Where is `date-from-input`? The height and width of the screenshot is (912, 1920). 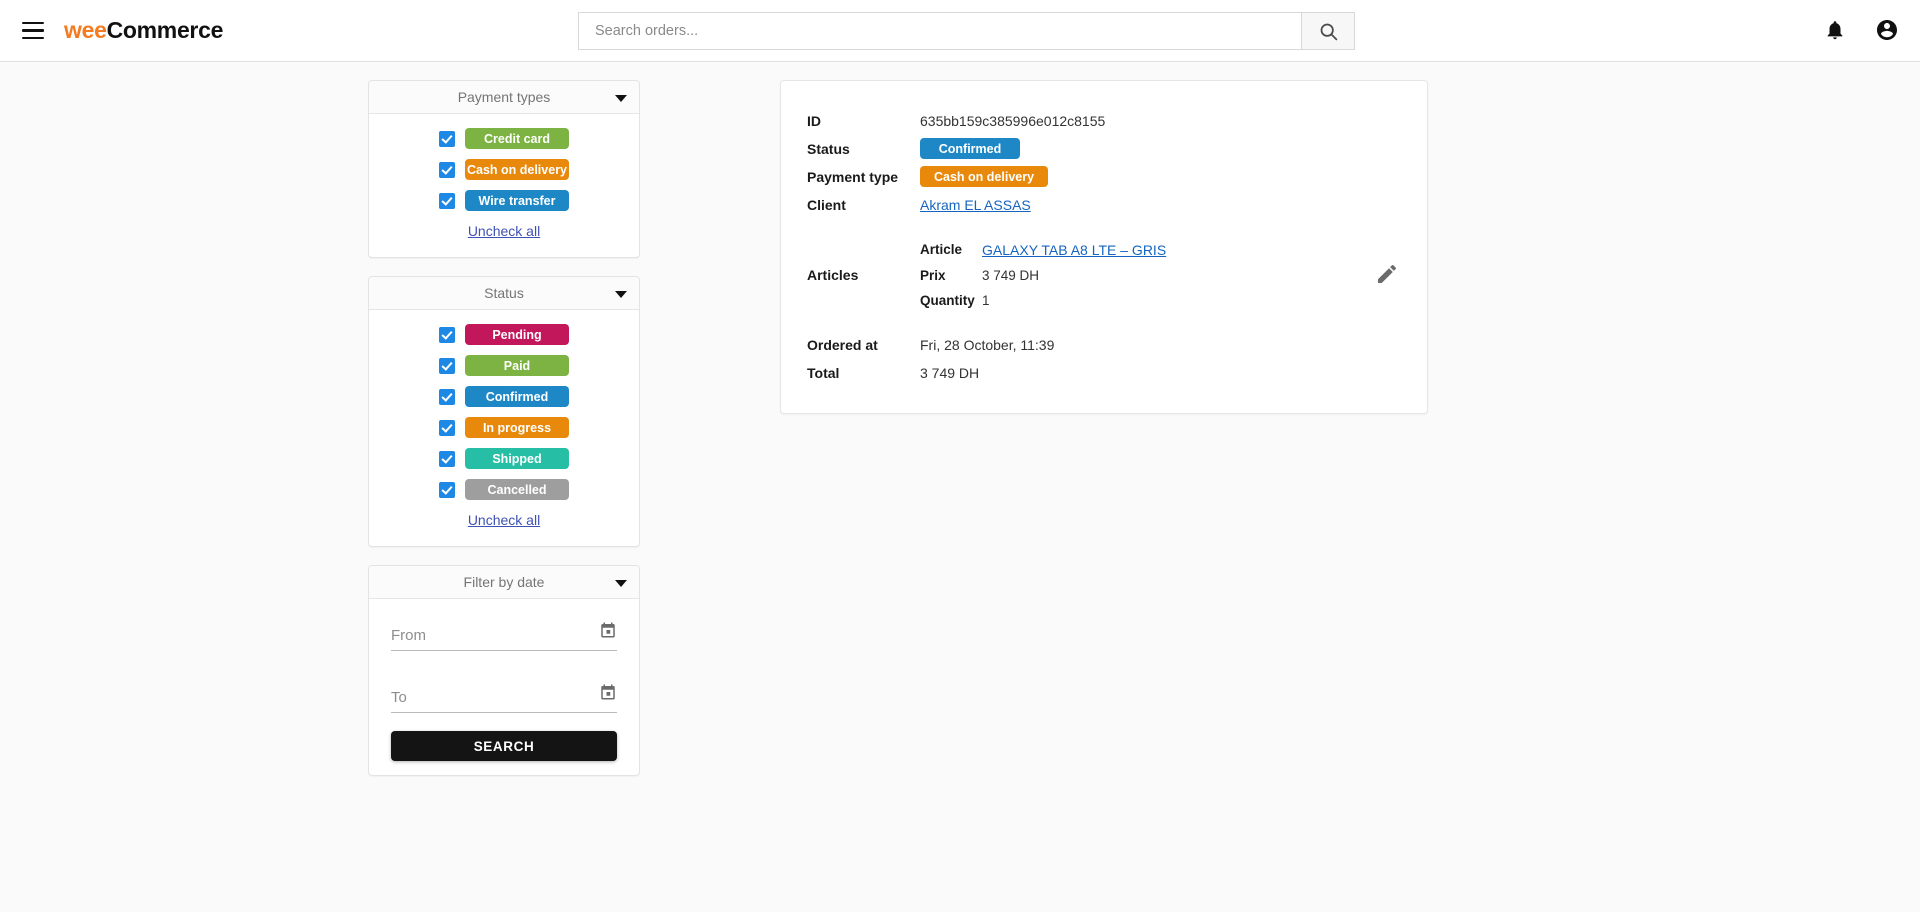
date-from-input is located at coordinates (504, 635).